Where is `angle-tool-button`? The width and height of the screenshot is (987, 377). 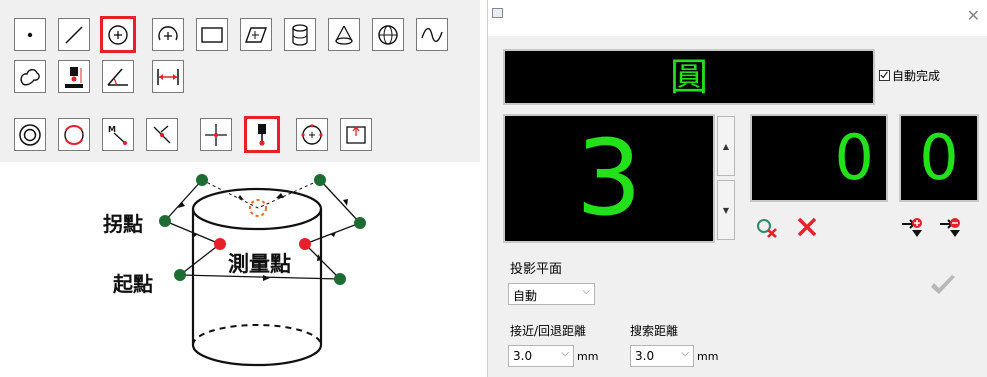
angle-tool-button is located at coordinates (118, 76).